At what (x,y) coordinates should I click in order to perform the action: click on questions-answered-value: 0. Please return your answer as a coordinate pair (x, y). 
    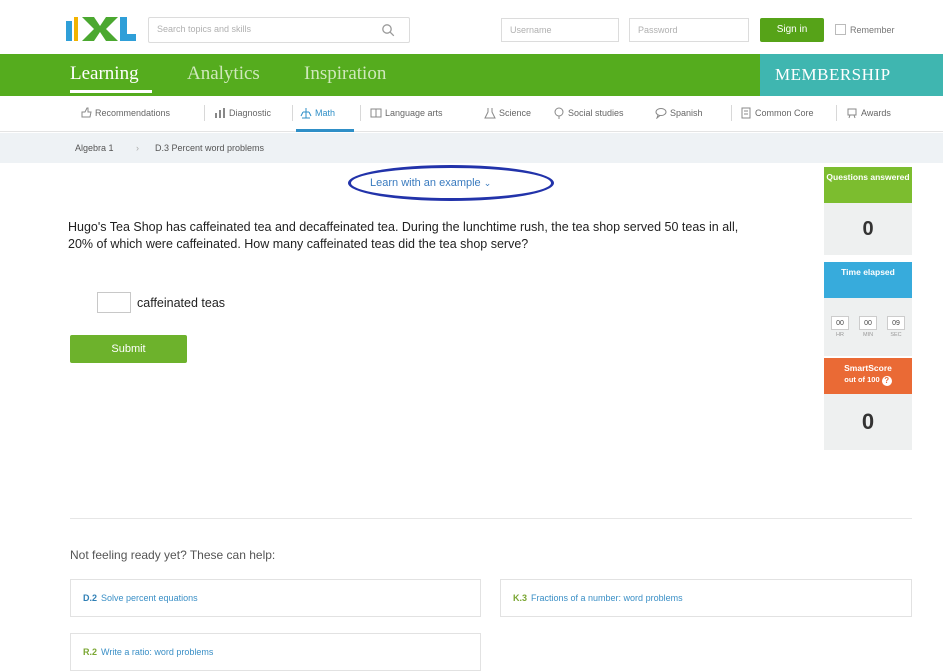
    Looking at the image, I should click on (868, 229).